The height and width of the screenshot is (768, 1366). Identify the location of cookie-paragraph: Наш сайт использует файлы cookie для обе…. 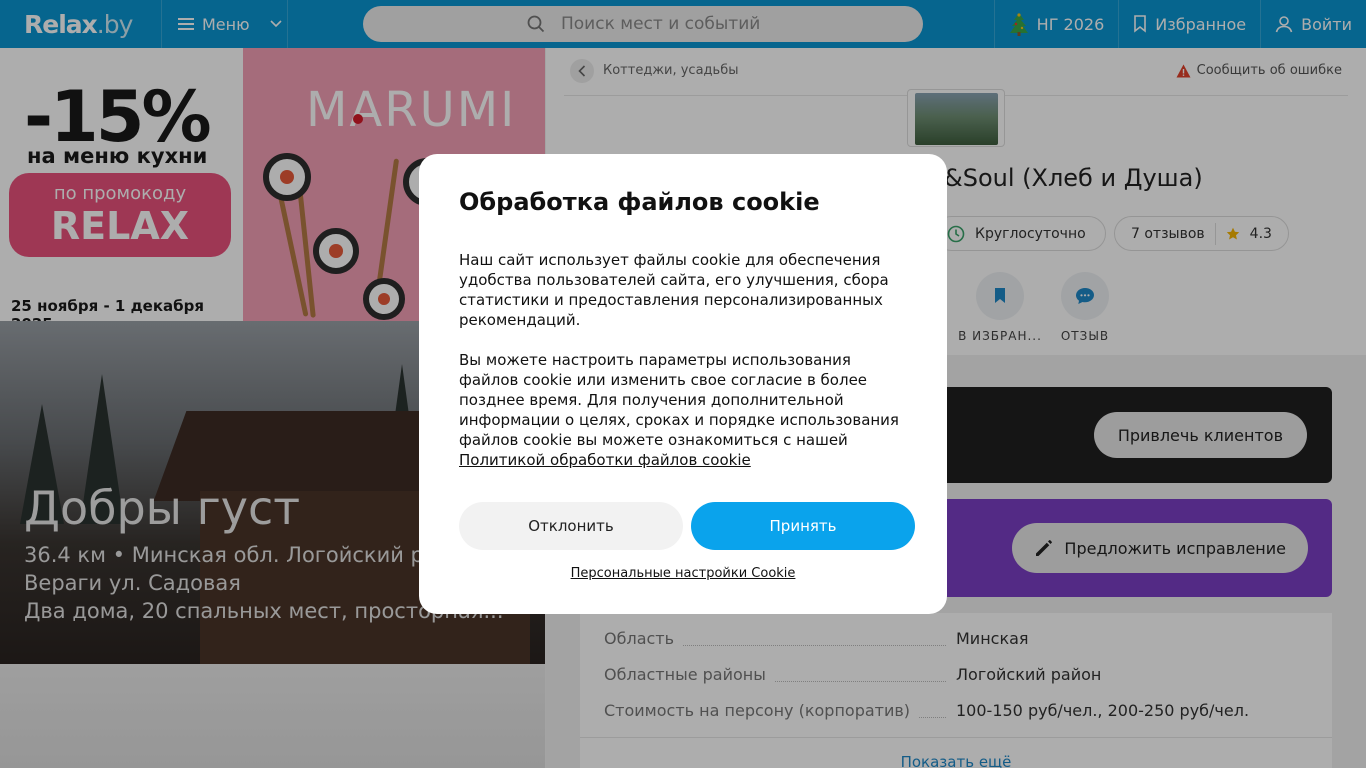
(674, 290).